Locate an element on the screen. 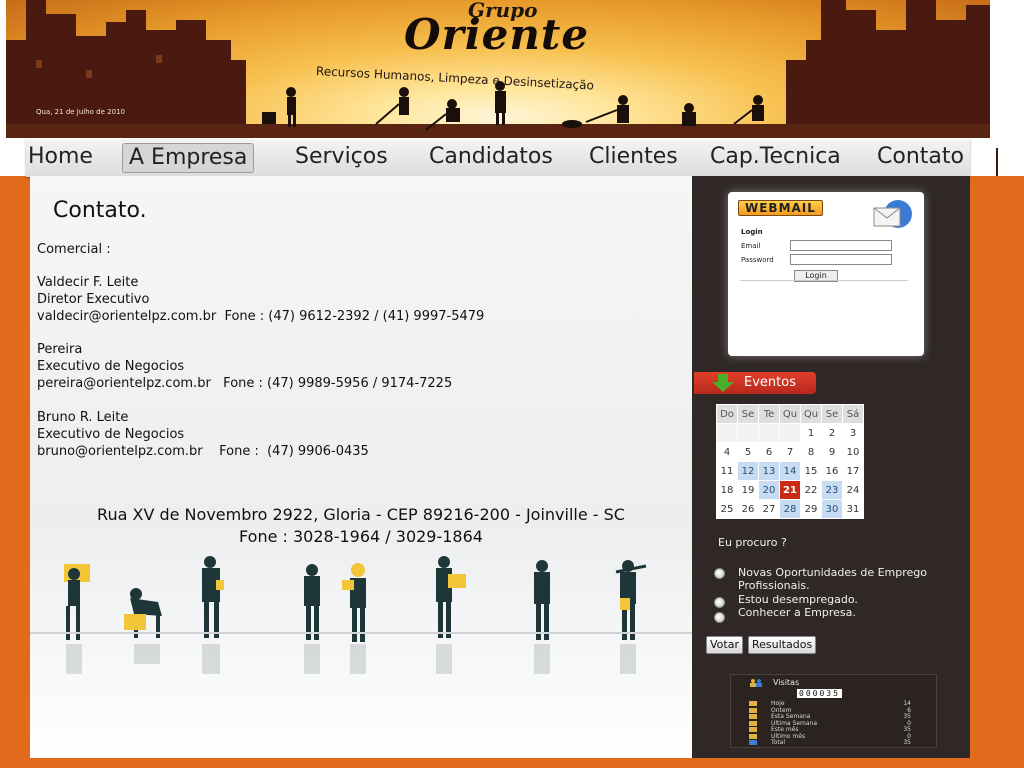  events-title: Eventos is located at coordinates (770, 382).